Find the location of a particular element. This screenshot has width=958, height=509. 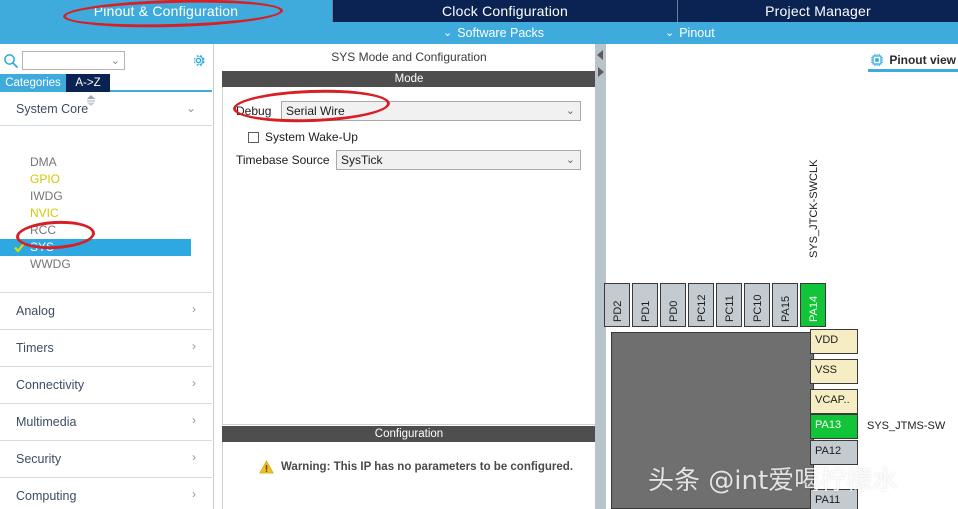

pin-vss-label: VSS is located at coordinates (826, 370).